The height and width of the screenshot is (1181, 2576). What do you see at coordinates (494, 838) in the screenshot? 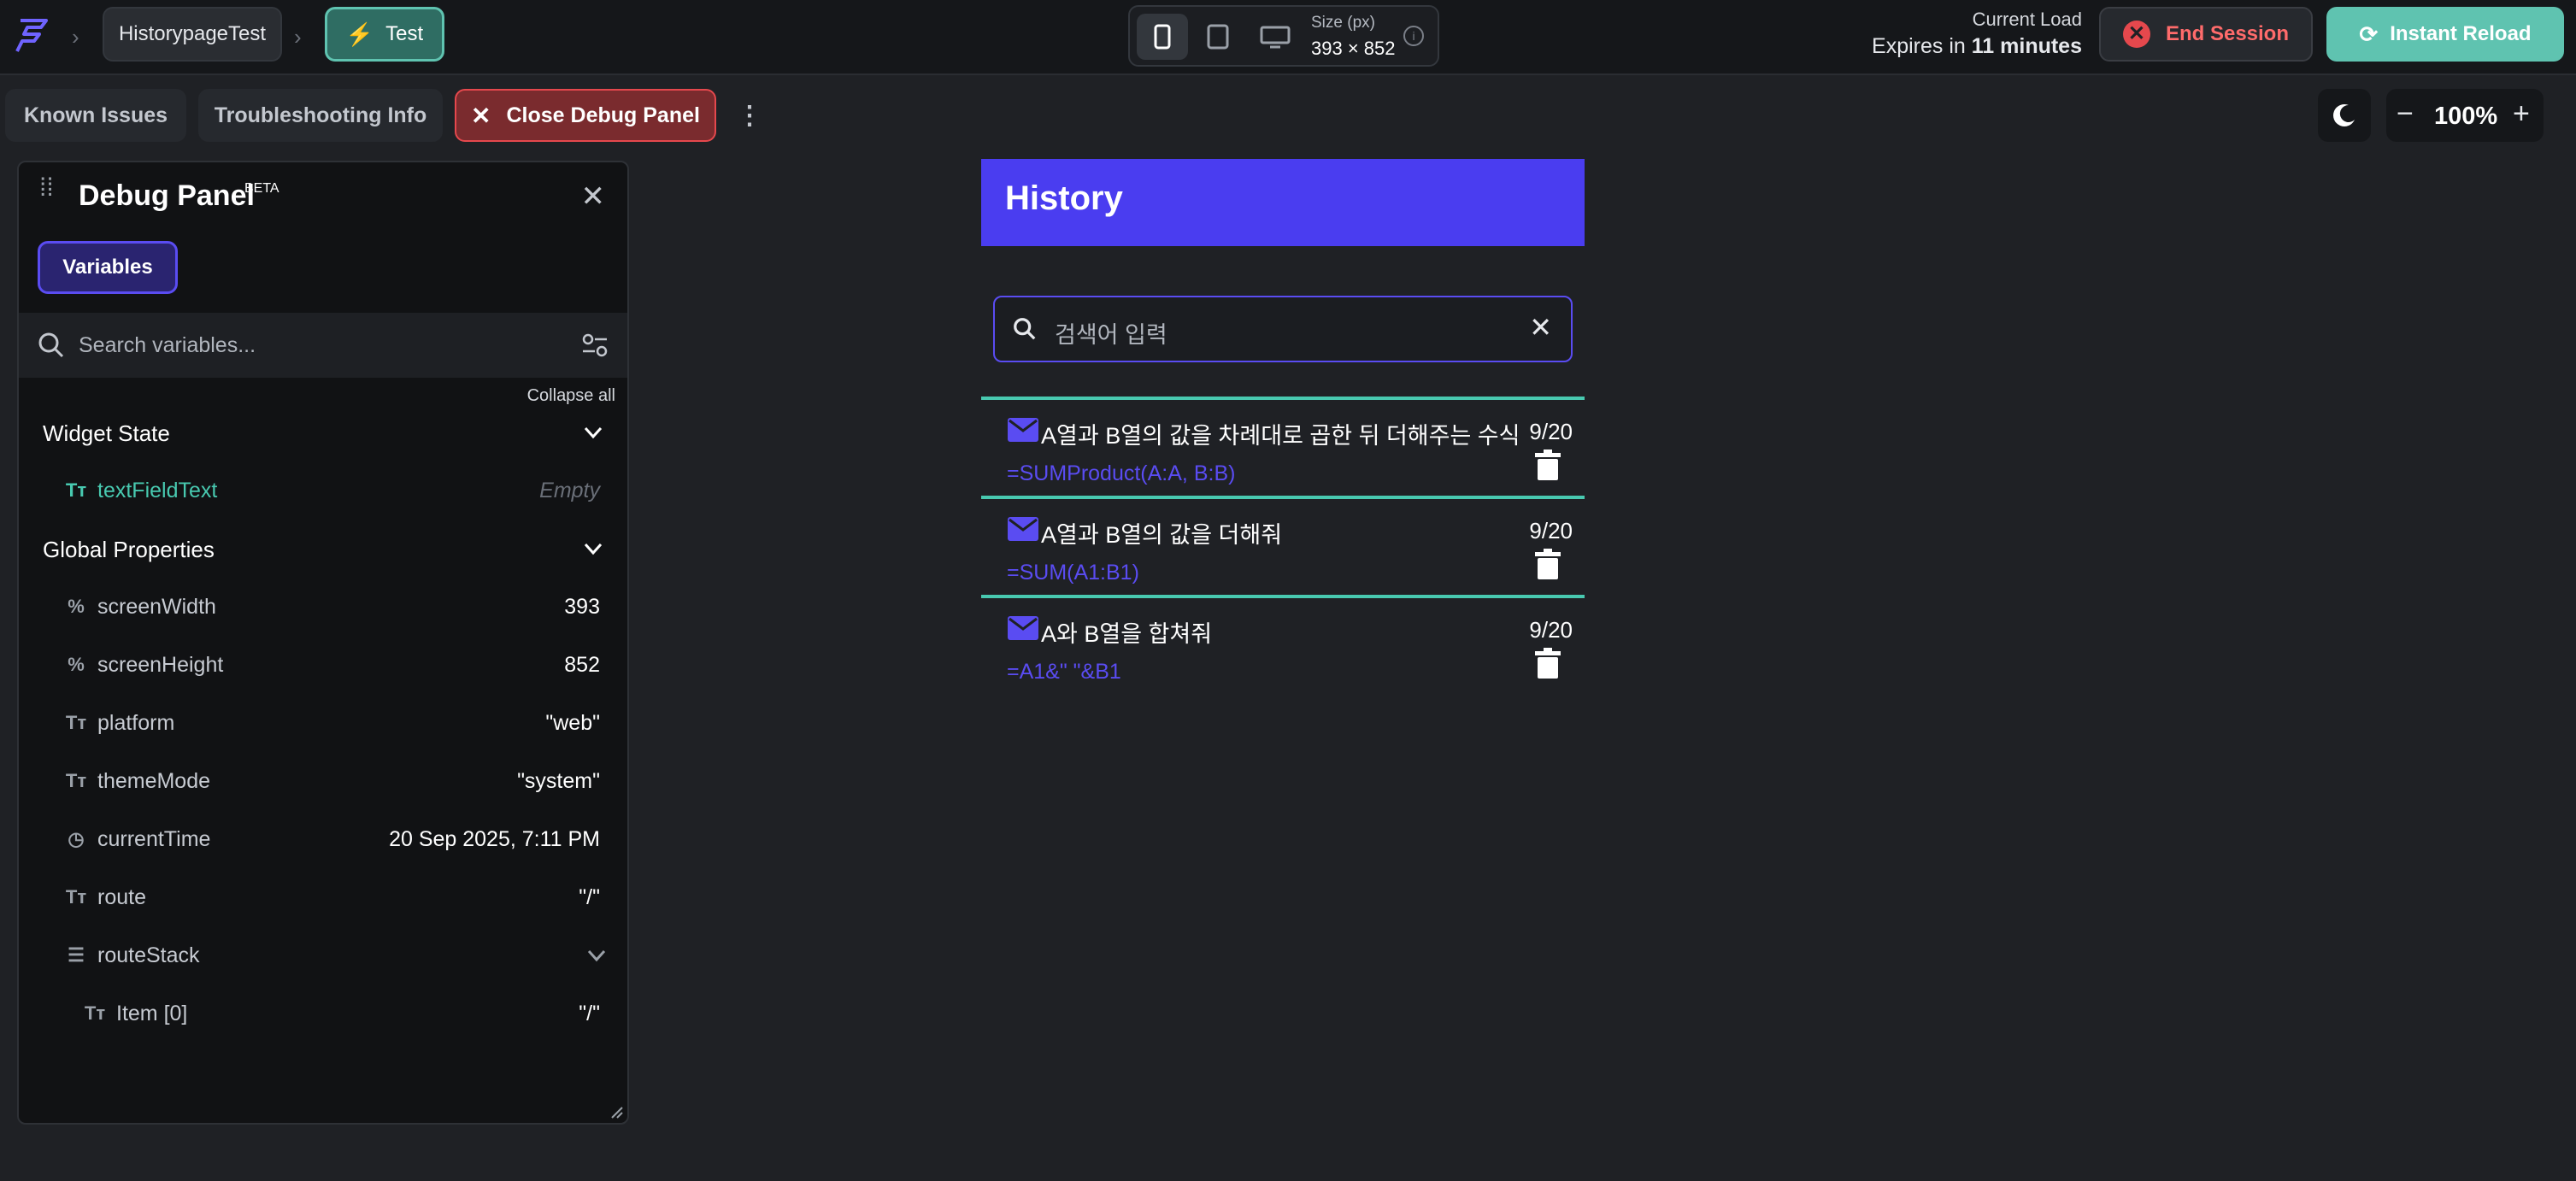
I see `variable-value: 20 Sep 2025, 7:11 PM` at bounding box center [494, 838].